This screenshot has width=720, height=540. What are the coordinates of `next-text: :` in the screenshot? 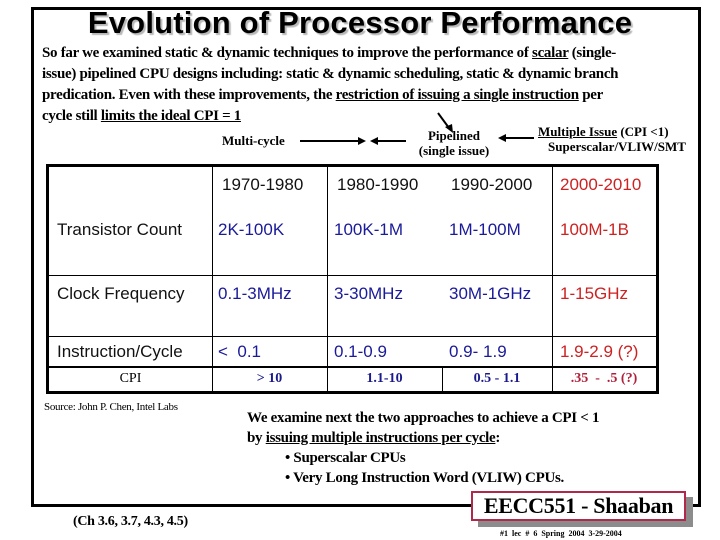 It's located at (498, 438).